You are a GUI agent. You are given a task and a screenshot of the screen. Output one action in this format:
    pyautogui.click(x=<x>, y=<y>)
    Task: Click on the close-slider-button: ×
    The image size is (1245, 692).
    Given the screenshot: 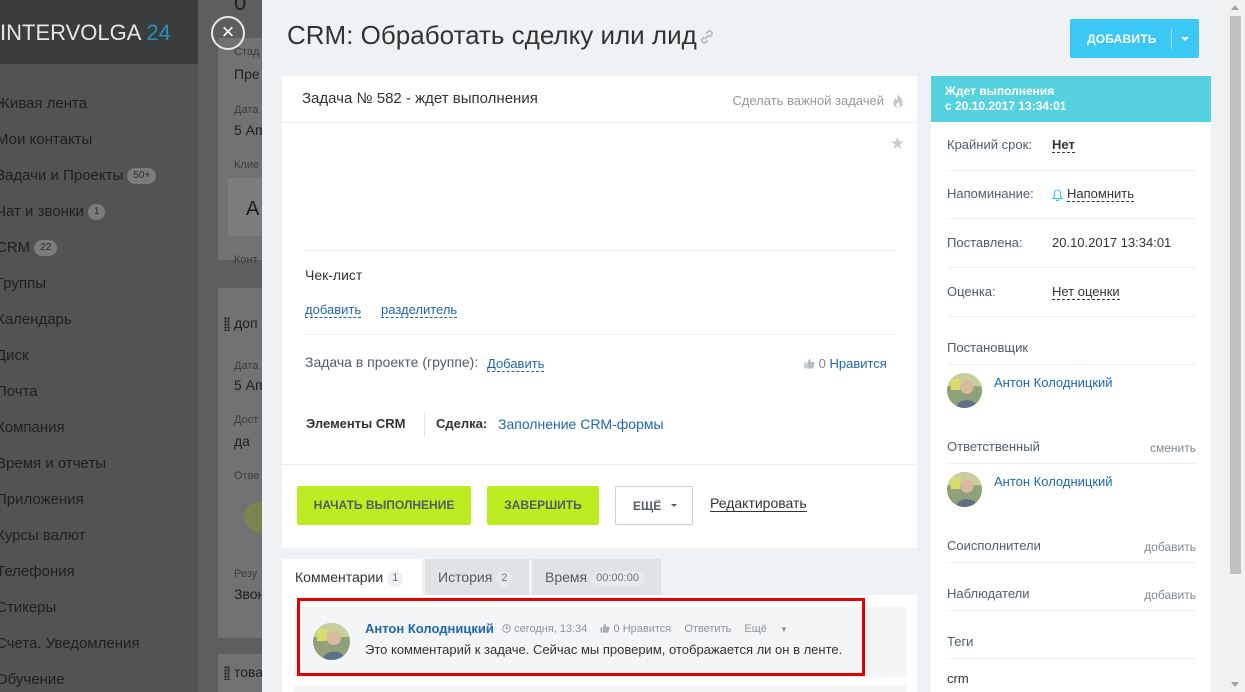 What is the action you would take?
    pyautogui.click(x=228, y=33)
    